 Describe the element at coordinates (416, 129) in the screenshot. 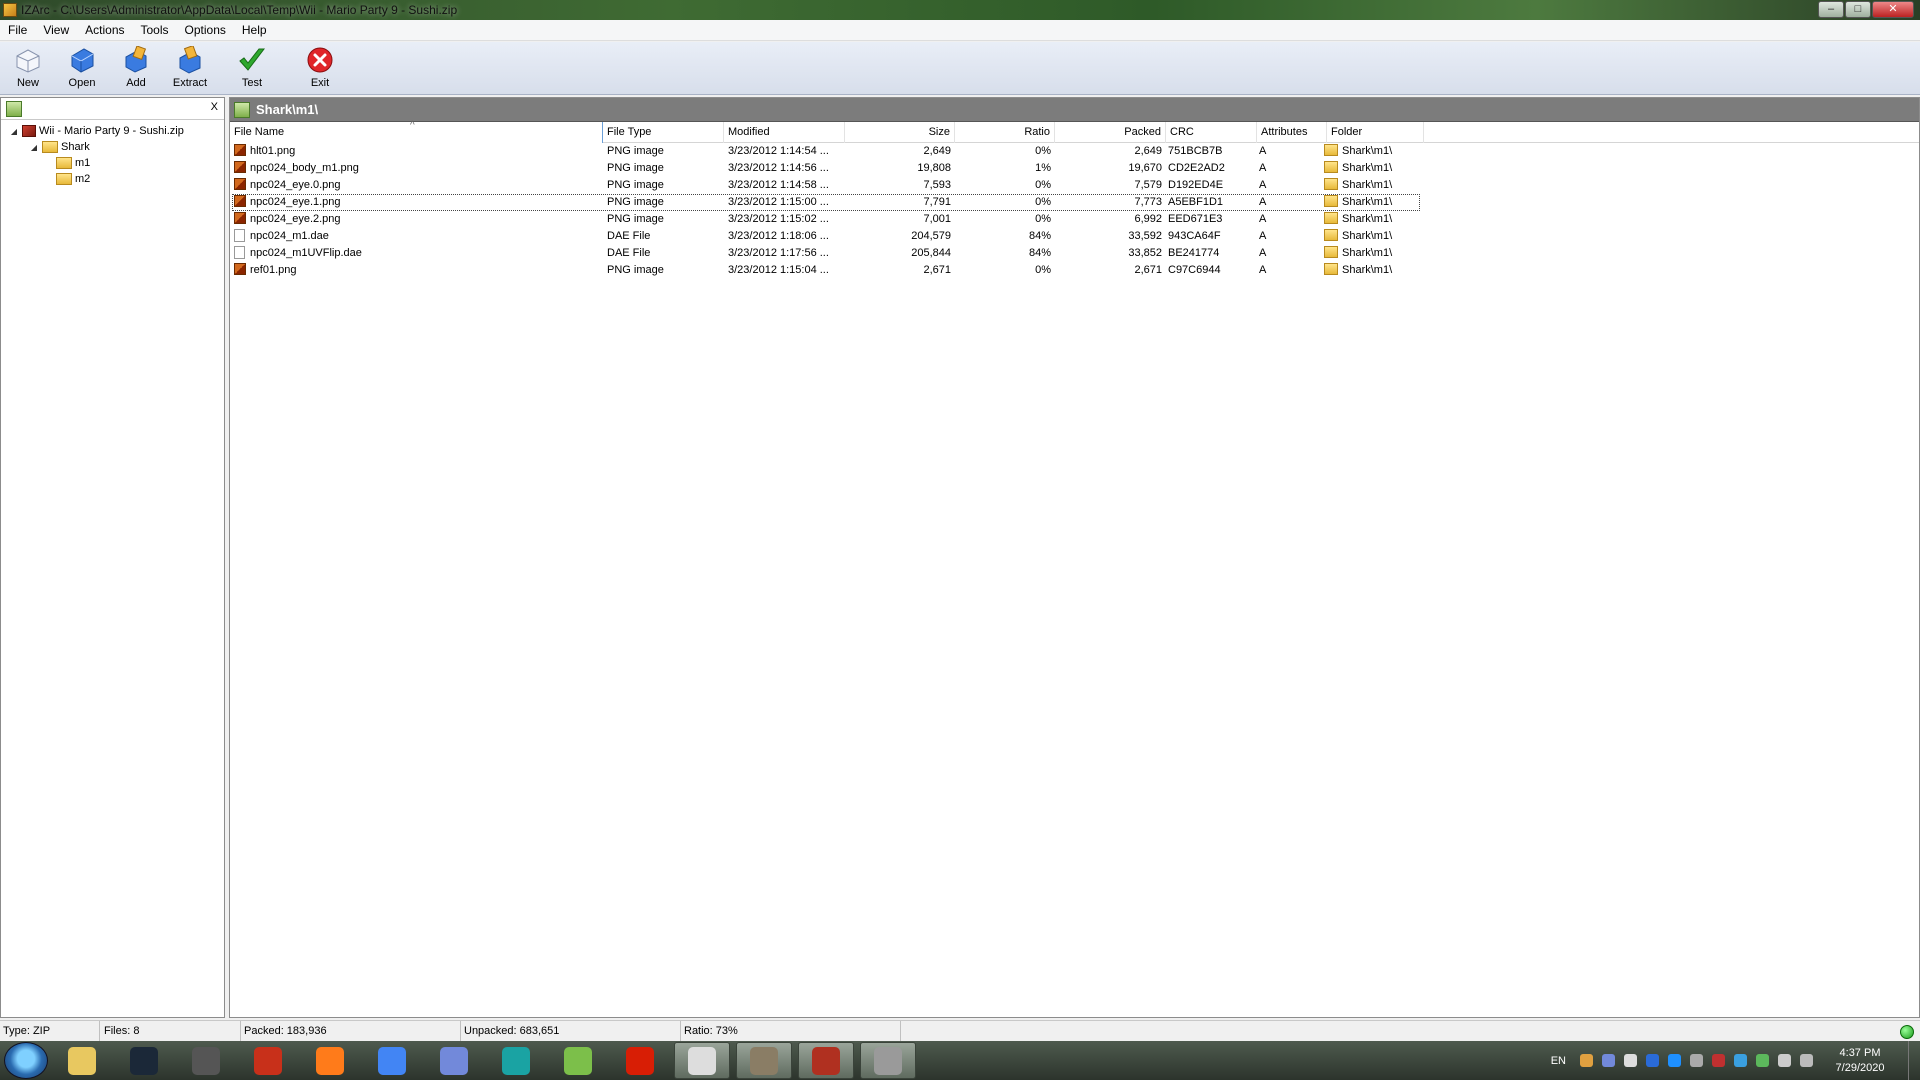

I see `column-header-file-name: File Name` at that location.